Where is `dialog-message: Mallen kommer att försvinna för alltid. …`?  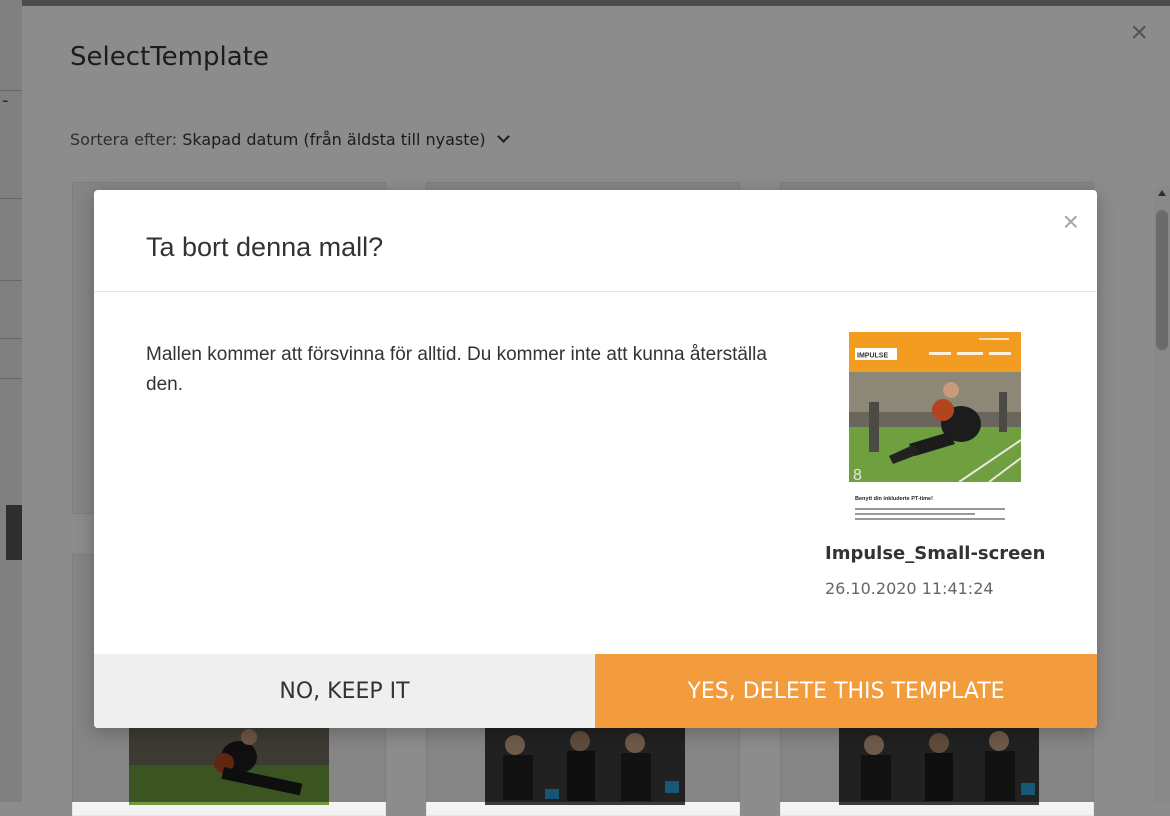 dialog-message: Mallen kommer att försvinna för alltid. … is located at coordinates (456, 369).